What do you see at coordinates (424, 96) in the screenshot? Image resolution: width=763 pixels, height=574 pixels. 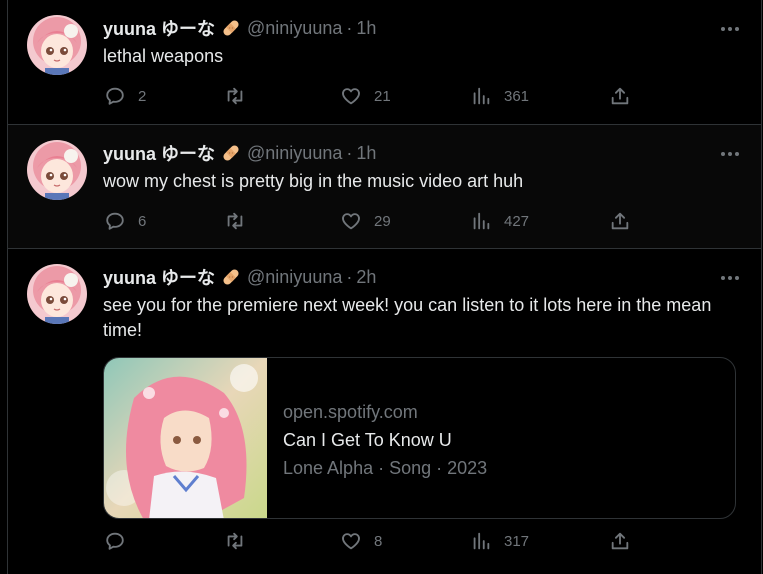 I see `tweet-actions: 2 21 361` at bounding box center [424, 96].